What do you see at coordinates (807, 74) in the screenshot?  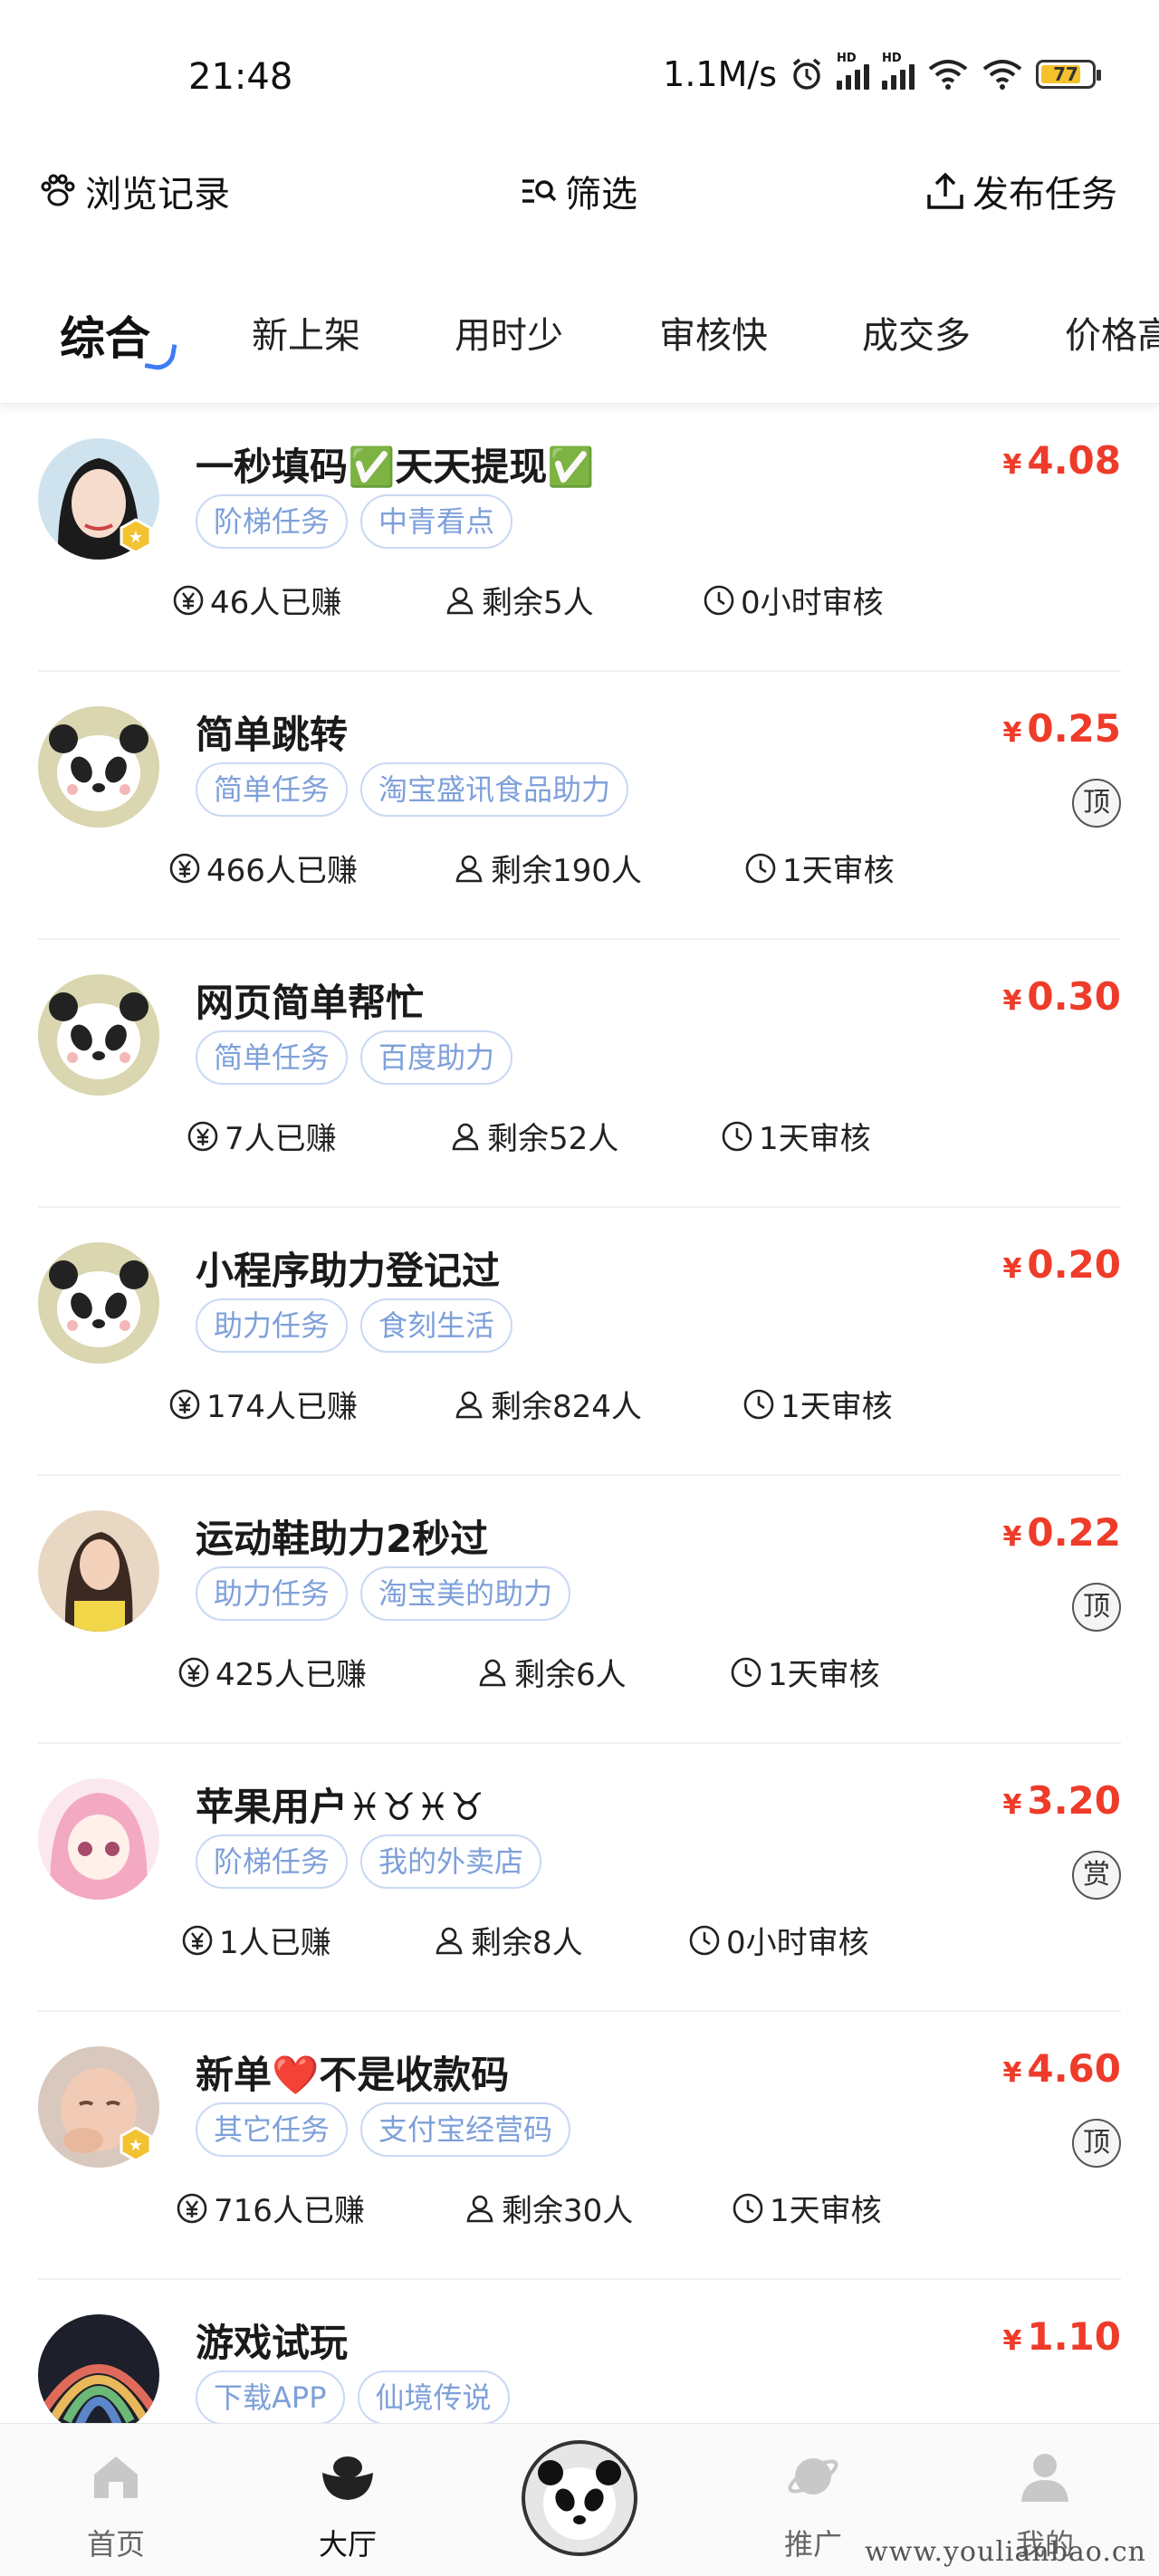 I see `alarm-icon` at bounding box center [807, 74].